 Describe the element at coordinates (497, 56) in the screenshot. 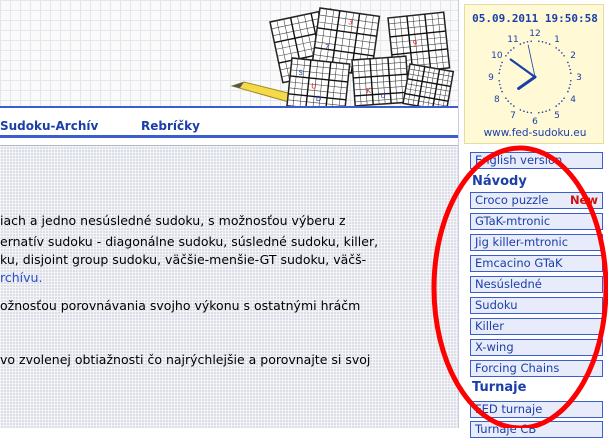

I see `clock-number: 10` at that location.